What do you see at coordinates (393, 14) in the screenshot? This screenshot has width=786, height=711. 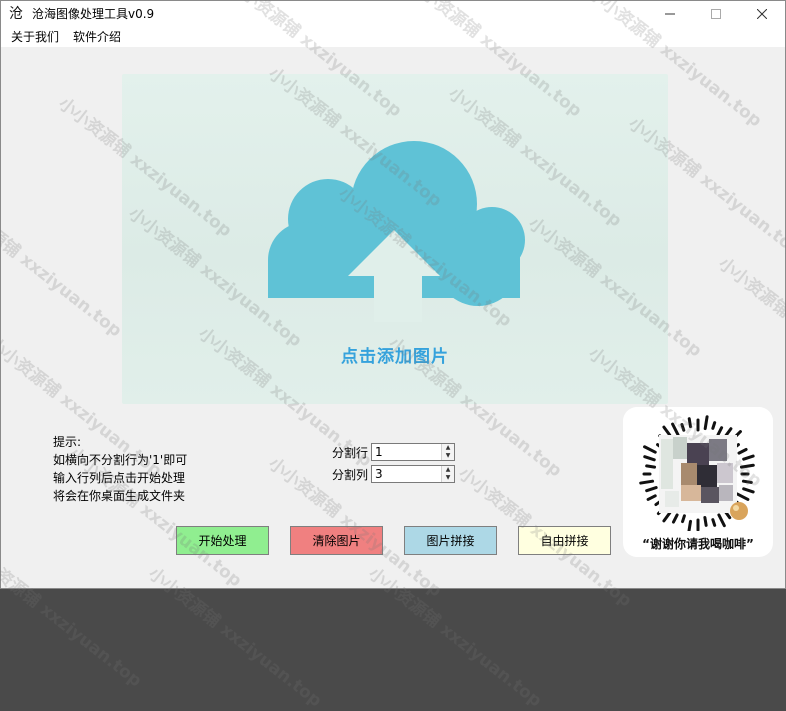 I see `title-bar: 沧 沧海图像处理工具v0.9` at bounding box center [393, 14].